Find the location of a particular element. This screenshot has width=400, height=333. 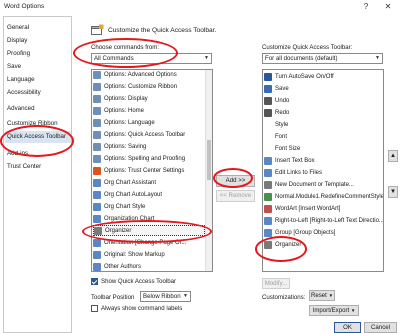

list-item-label: Redo is located at coordinates (282, 112).